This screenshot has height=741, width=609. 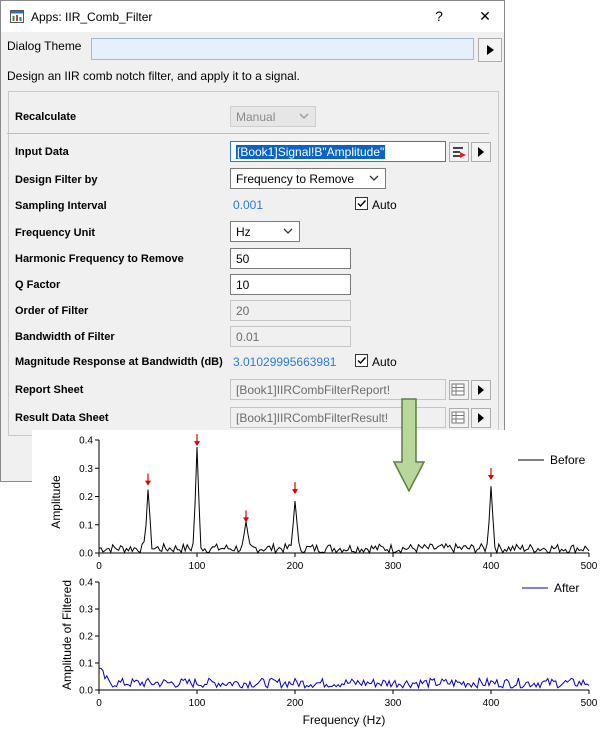 What do you see at coordinates (568, 460) in the screenshot?
I see `legend-before-label: Before` at bounding box center [568, 460].